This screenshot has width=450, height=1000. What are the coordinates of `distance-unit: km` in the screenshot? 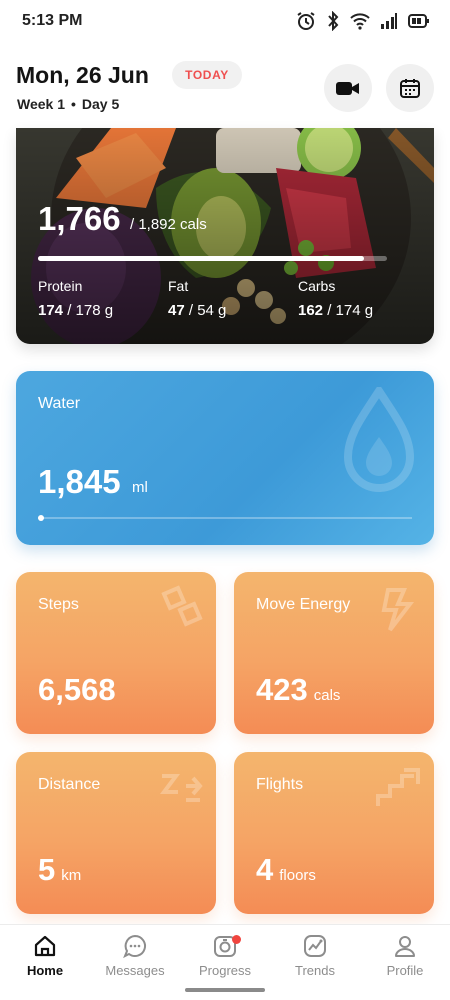 It's located at (71, 875).